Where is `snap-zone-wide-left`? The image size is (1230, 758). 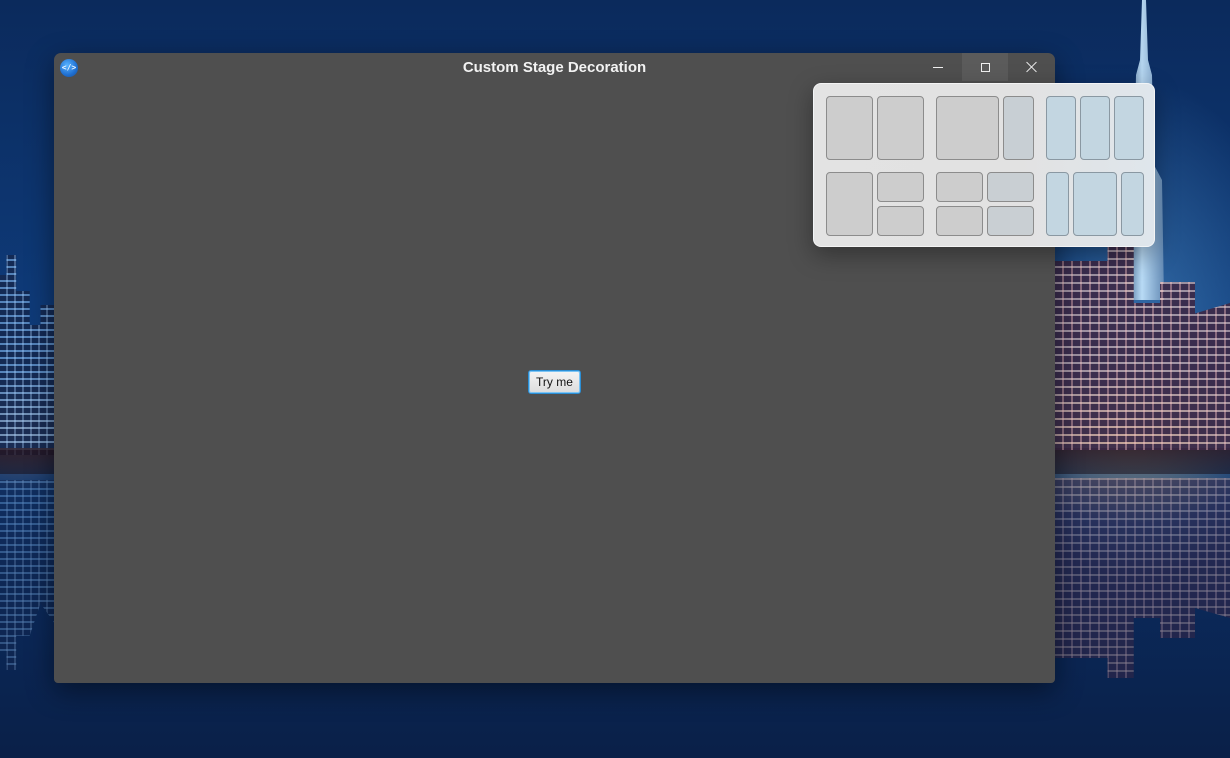
snap-zone-wide-left is located at coordinates (967, 128).